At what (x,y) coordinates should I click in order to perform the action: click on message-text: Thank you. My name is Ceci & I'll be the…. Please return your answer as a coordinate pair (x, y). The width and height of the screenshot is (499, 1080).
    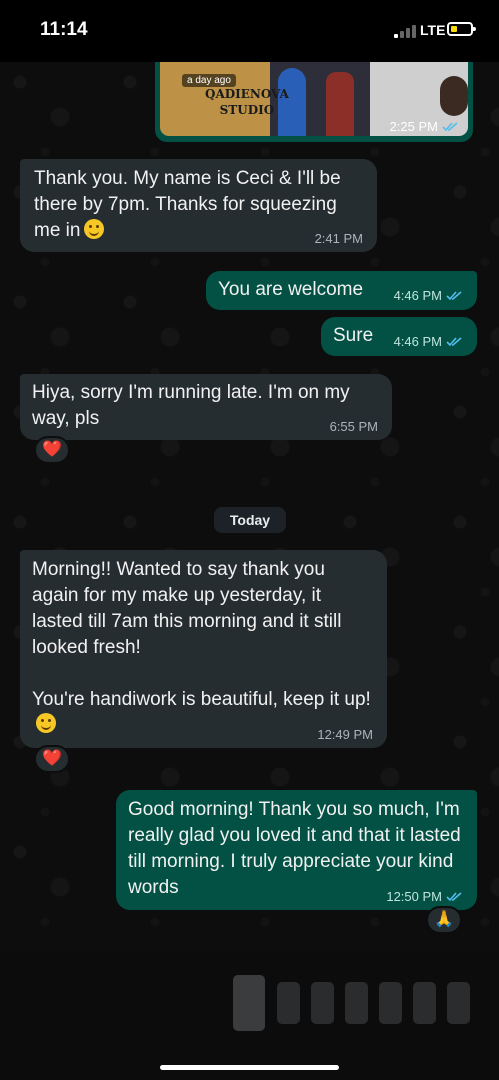
    Looking at the image, I should click on (187, 204).